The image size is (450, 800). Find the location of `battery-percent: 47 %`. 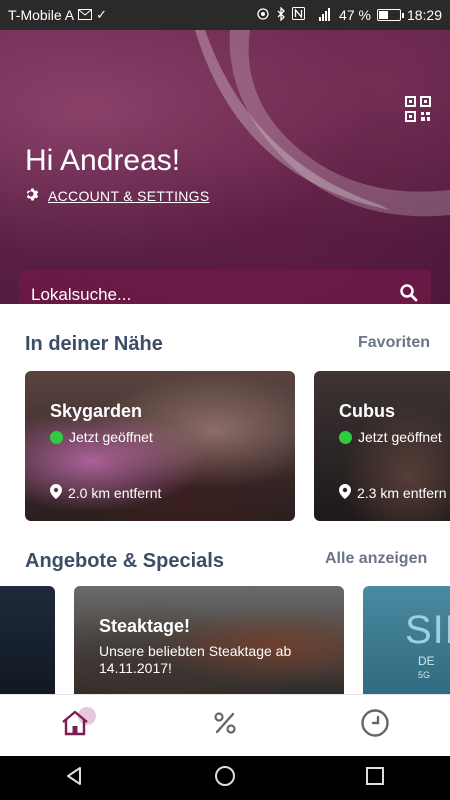

battery-percent: 47 % is located at coordinates (355, 15).